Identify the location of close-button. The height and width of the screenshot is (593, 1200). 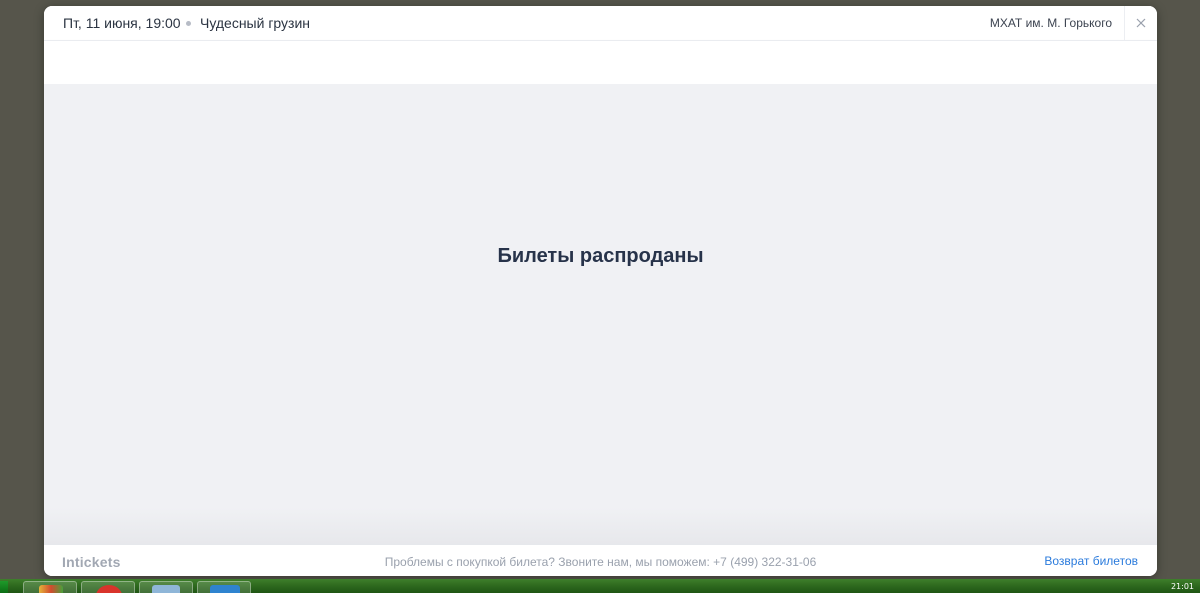
(1140, 23).